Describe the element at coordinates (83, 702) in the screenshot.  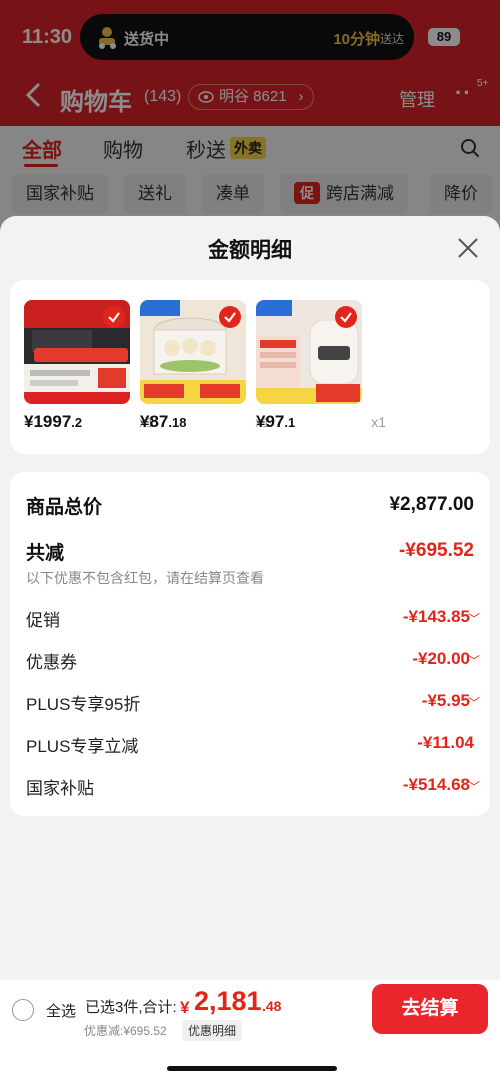
I see `plus-discount-row-label: PLUS专享95折` at that location.